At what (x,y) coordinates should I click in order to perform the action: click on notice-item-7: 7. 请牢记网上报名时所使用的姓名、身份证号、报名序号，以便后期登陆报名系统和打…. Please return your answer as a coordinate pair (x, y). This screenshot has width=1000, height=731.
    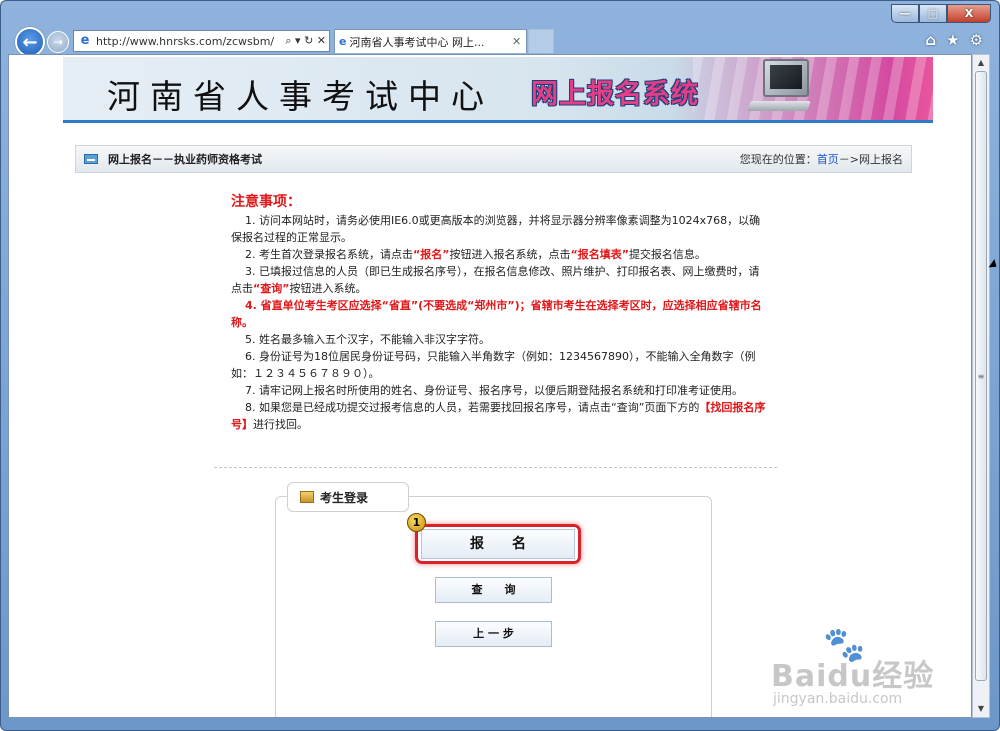
    Looking at the image, I should click on (494, 390).